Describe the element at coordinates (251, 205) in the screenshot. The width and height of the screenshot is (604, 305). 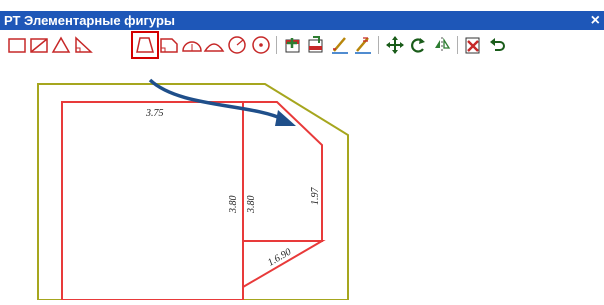
I see `label-right-mid: 3.80` at that location.